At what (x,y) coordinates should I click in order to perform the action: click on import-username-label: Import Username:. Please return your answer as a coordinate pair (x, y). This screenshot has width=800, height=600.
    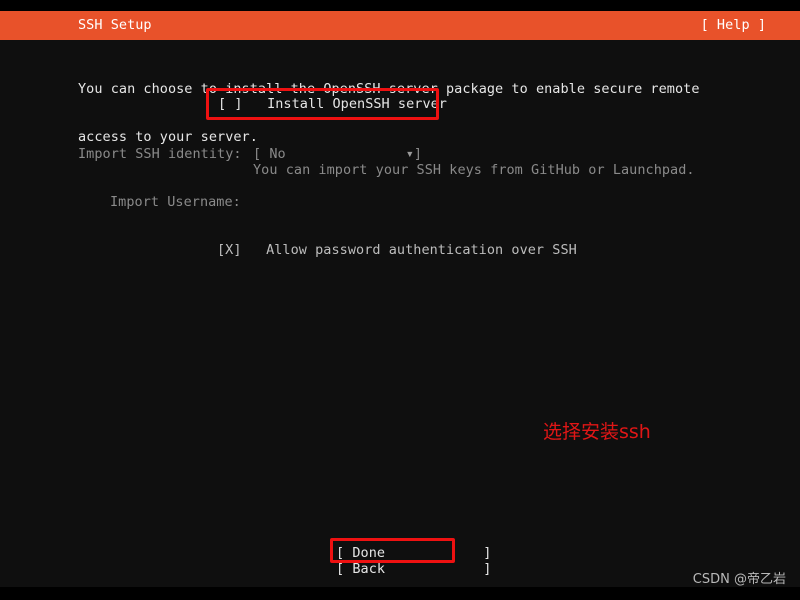
    Looking at the image, I should click on (175, 202).